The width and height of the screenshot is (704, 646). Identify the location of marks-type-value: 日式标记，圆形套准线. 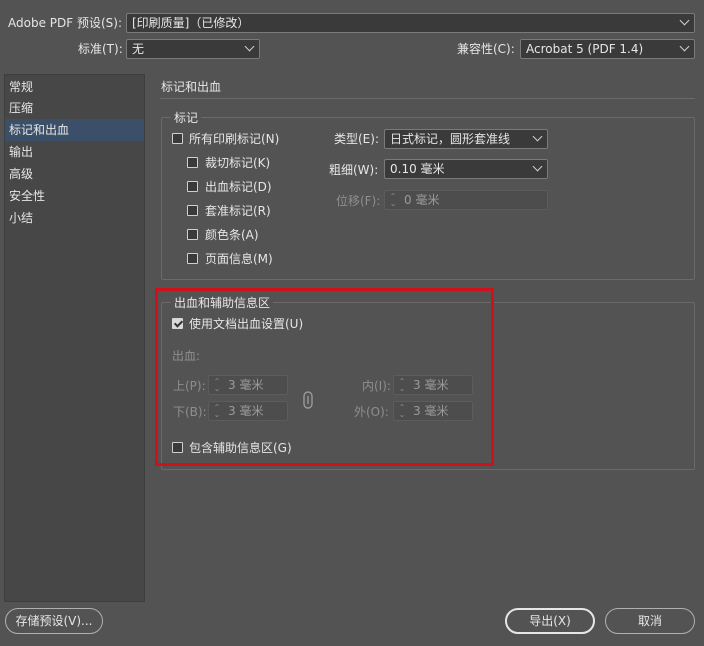
(450, 139).